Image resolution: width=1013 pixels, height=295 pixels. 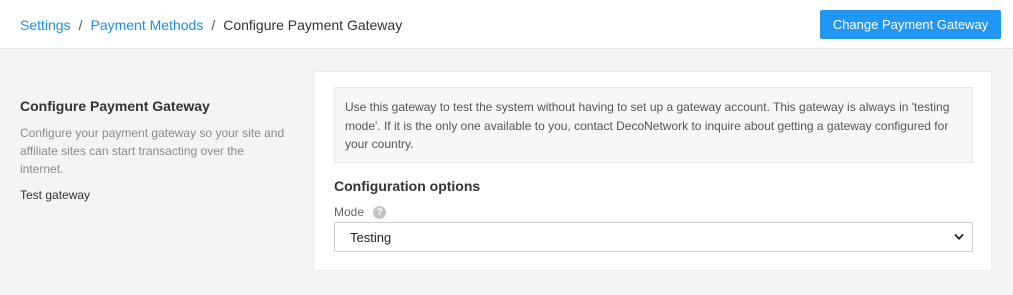 What do you see at coordinates (55, 195) in the screenshot?
I see `gateway-name: Test gateway` at bounding box center [55, 195].